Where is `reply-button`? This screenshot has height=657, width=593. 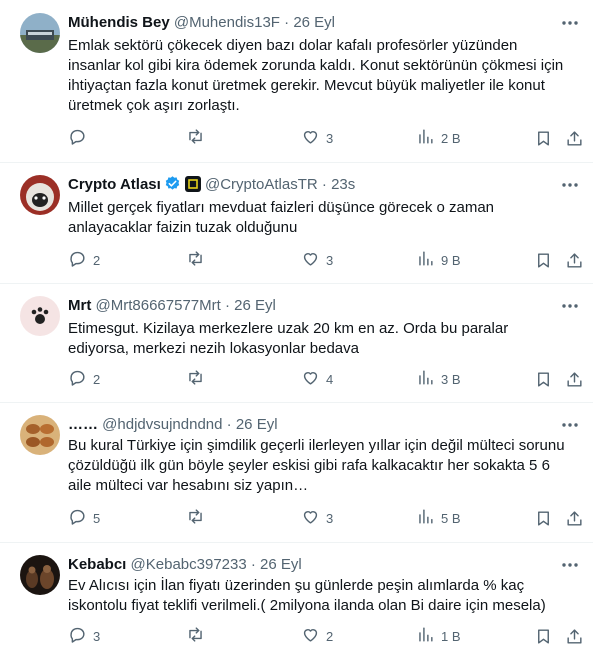 reply-button is located at coordinates (80, 138).